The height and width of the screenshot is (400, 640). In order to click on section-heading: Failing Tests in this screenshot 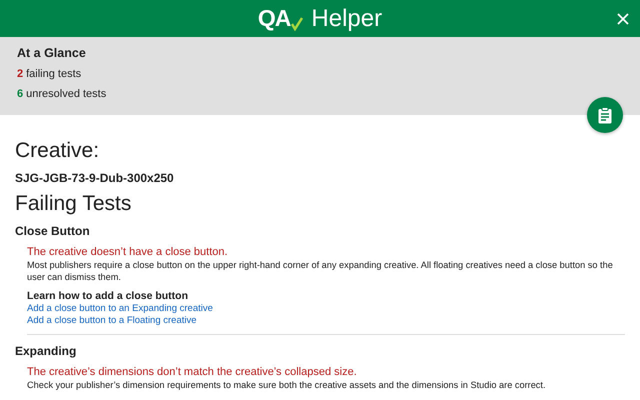, I will do `click(73, 204)`.